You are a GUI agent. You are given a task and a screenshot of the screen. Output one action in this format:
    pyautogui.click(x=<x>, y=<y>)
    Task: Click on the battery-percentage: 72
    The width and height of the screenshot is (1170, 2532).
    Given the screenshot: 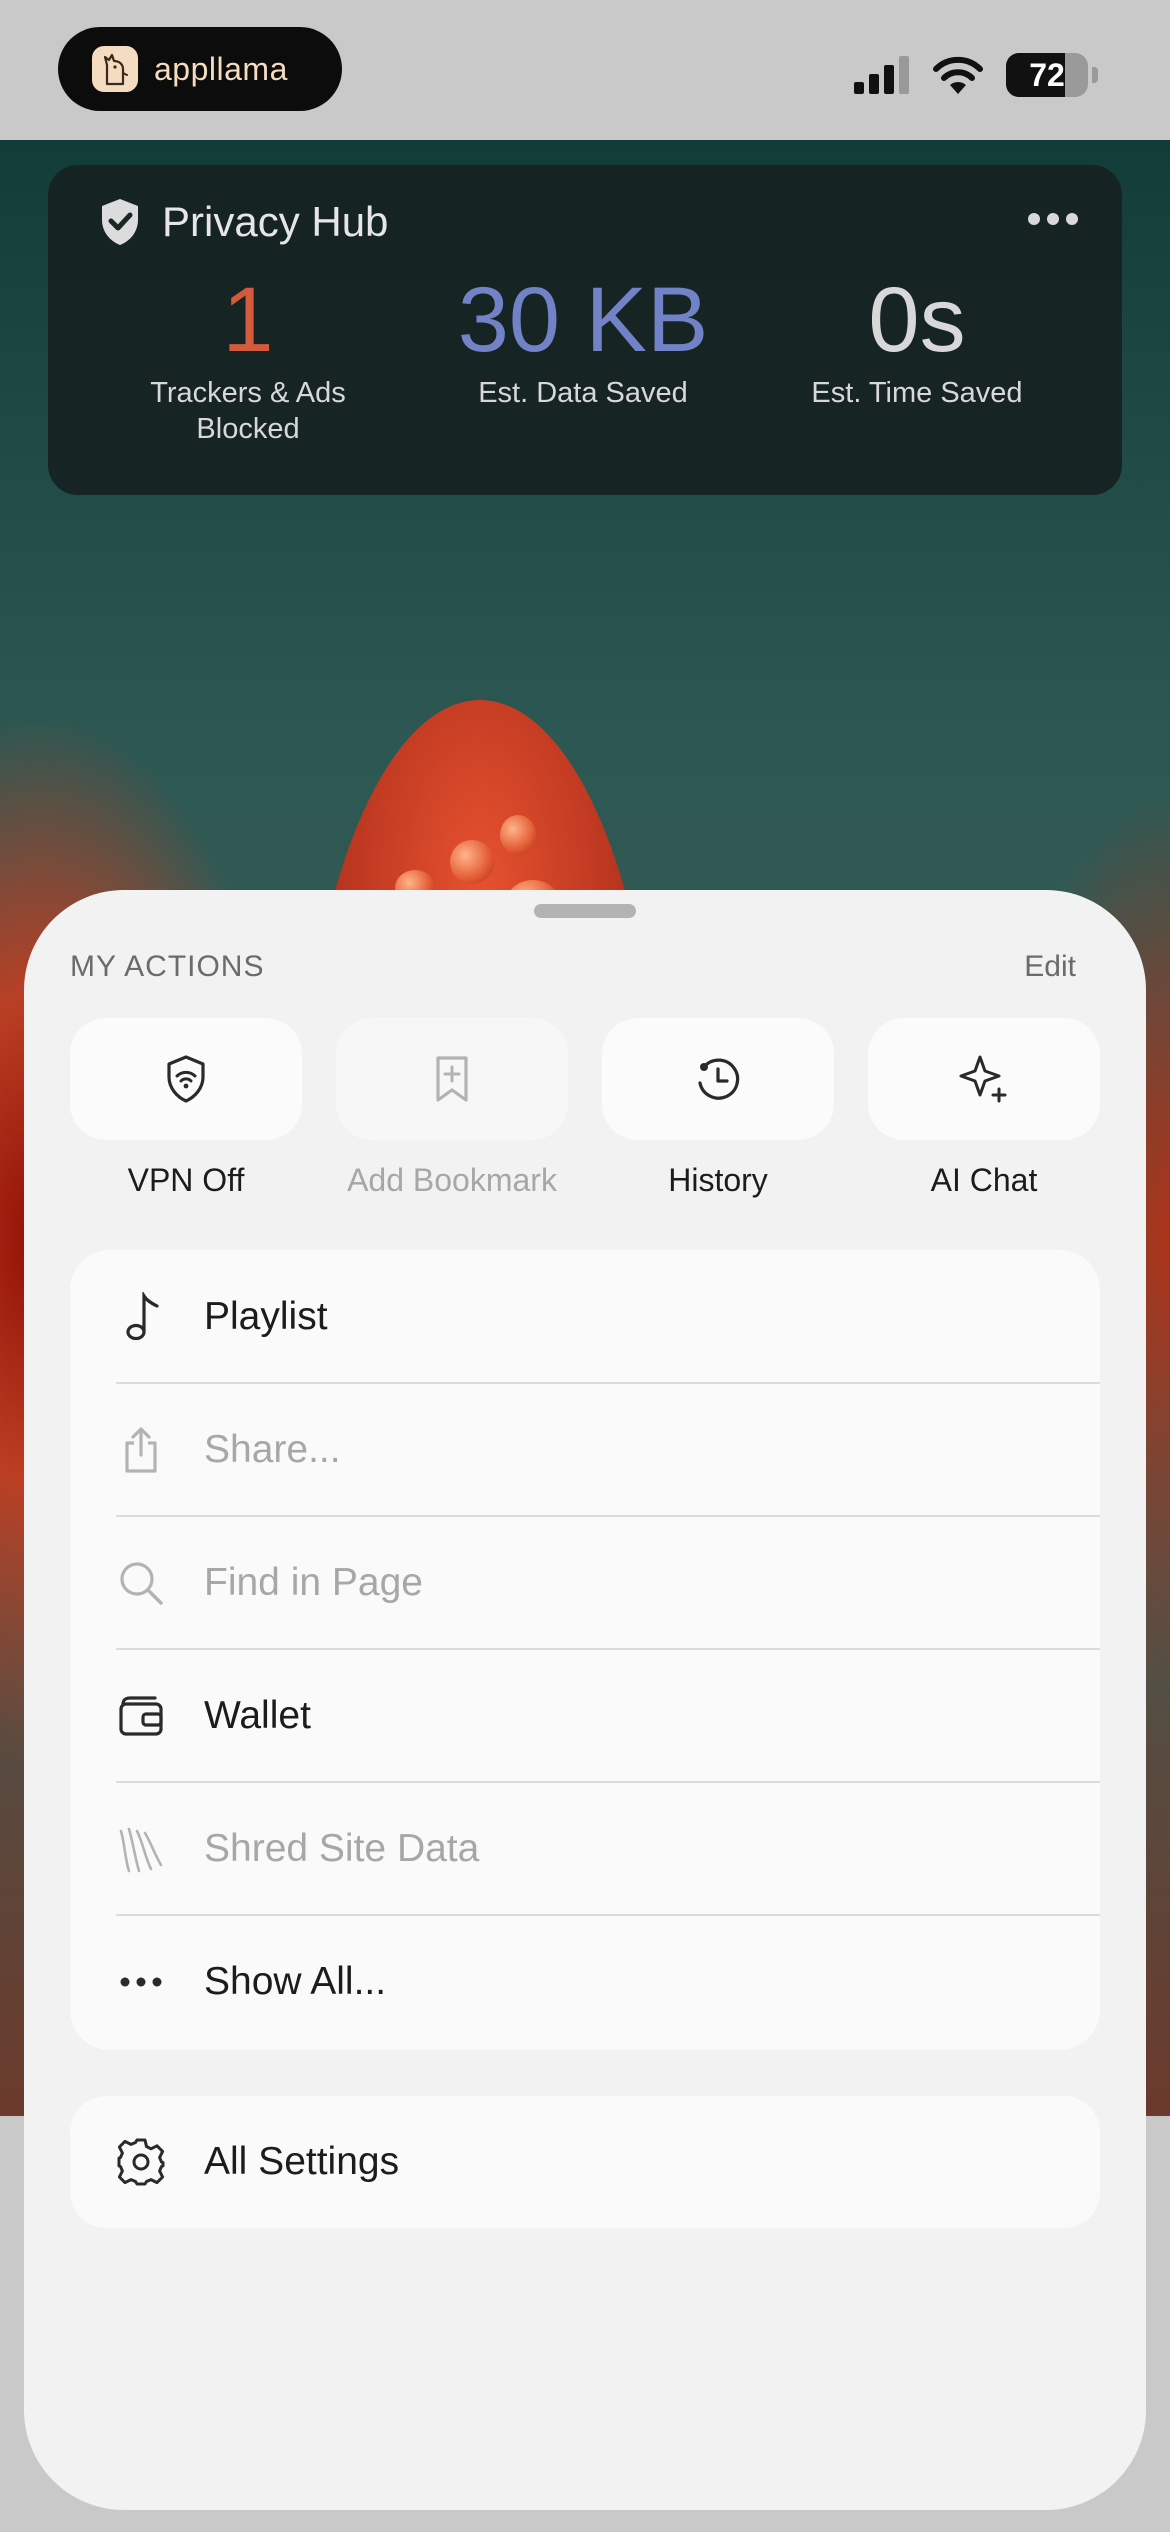 What is the action you would take?
    pyautogui.click(x=1047, y=74)
    